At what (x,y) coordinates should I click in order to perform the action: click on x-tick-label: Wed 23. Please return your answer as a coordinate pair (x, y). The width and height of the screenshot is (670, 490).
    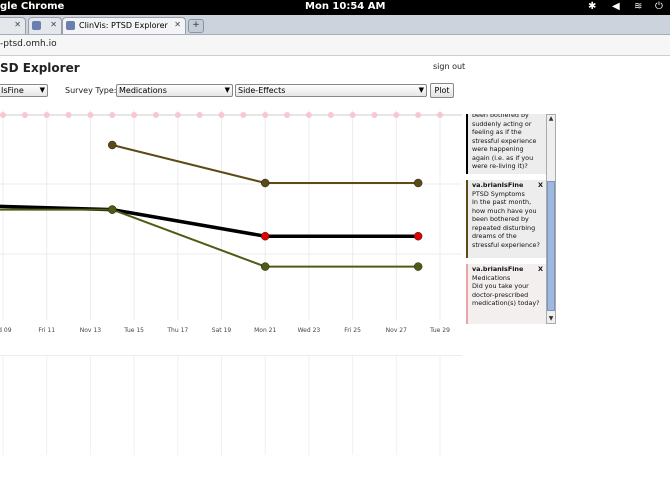
    Looking at the image, I should click on (309, 330).